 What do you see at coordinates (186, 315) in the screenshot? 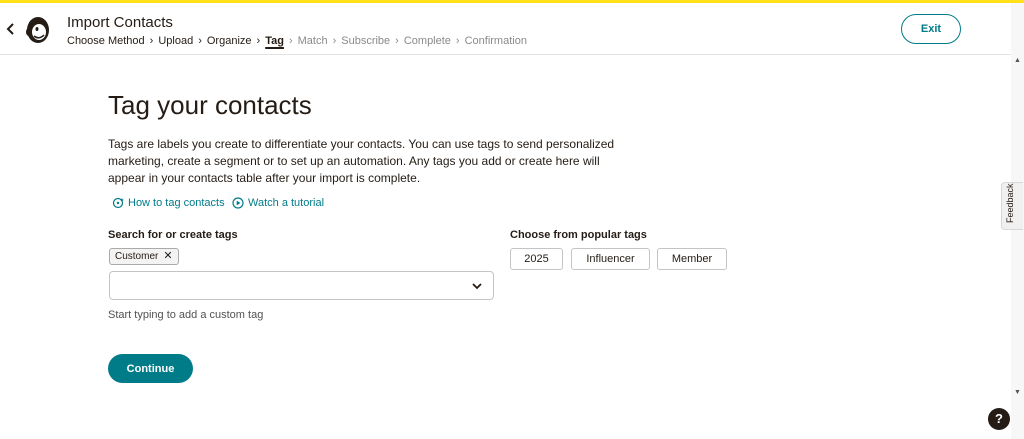
I see `custom-tag-hint: Start typing to add a custom tag` at bounding box center [186, 315].